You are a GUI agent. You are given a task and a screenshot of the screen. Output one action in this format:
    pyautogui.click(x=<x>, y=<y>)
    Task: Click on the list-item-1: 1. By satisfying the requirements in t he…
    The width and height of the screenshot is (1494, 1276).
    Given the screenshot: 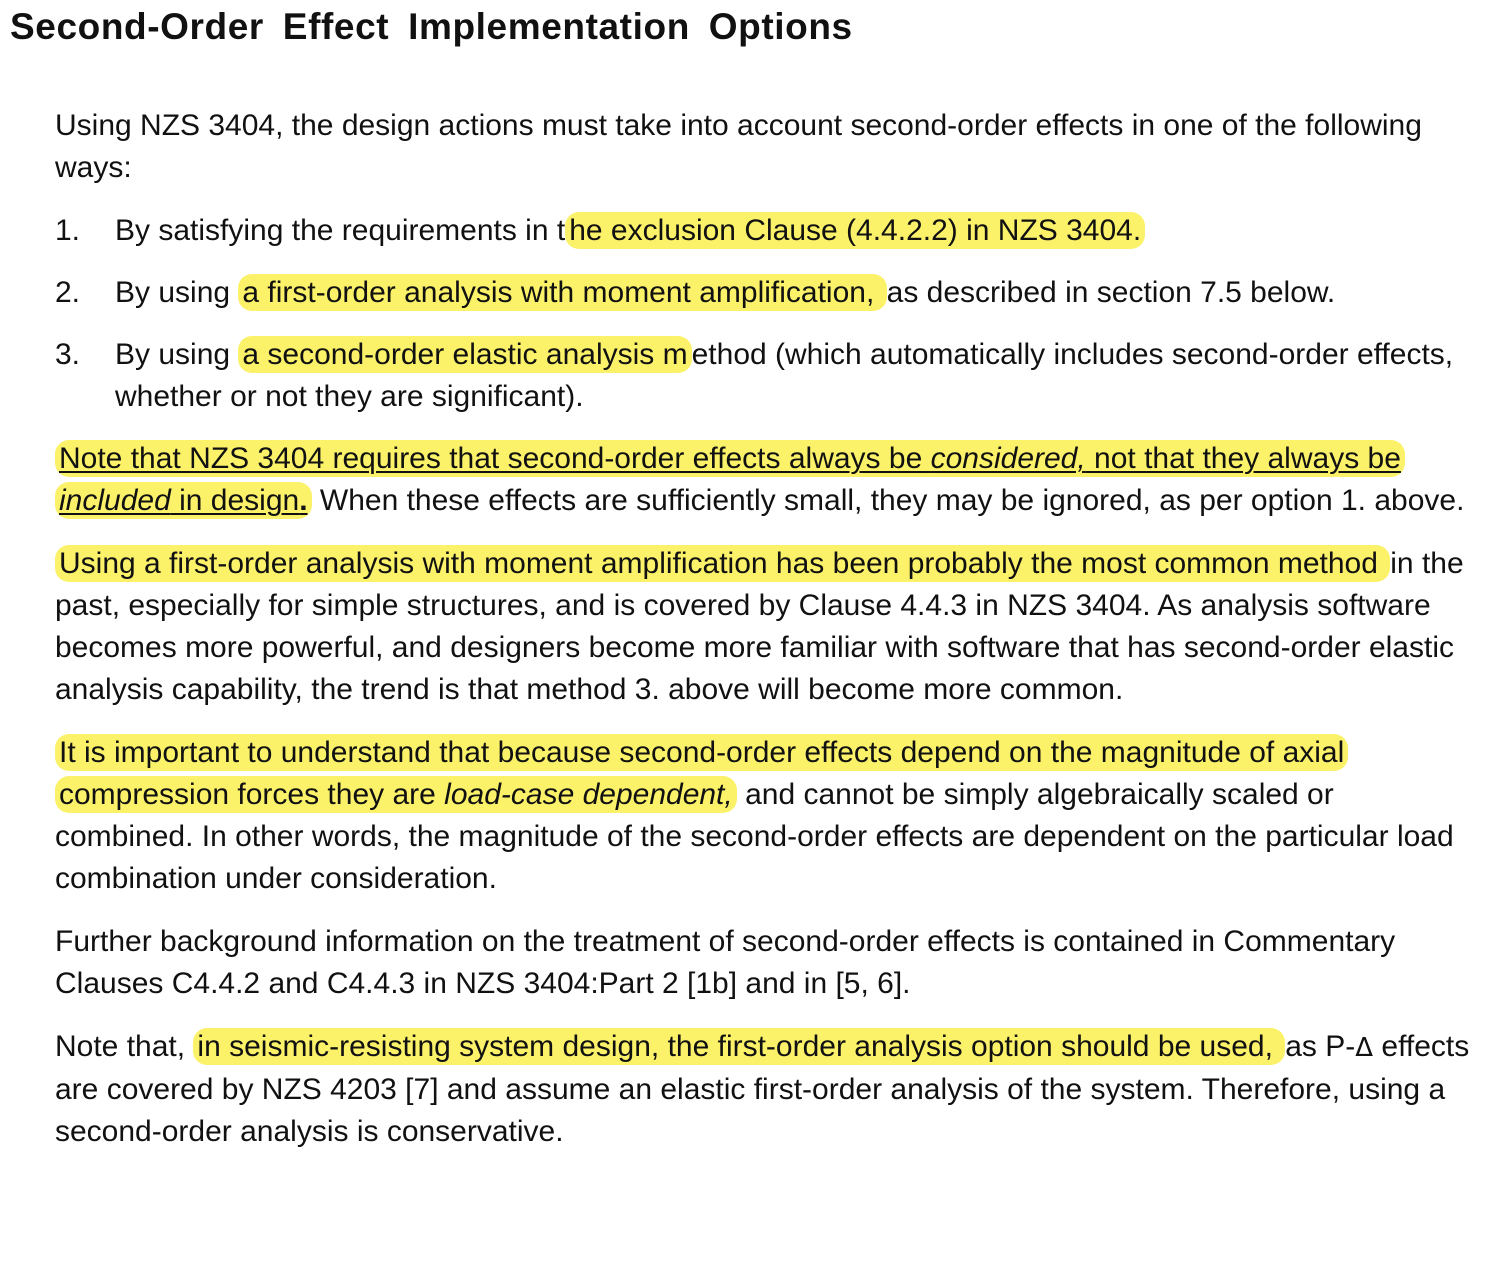 What is the action you would take?
    pyautogui.click(x=765, y=231)
    